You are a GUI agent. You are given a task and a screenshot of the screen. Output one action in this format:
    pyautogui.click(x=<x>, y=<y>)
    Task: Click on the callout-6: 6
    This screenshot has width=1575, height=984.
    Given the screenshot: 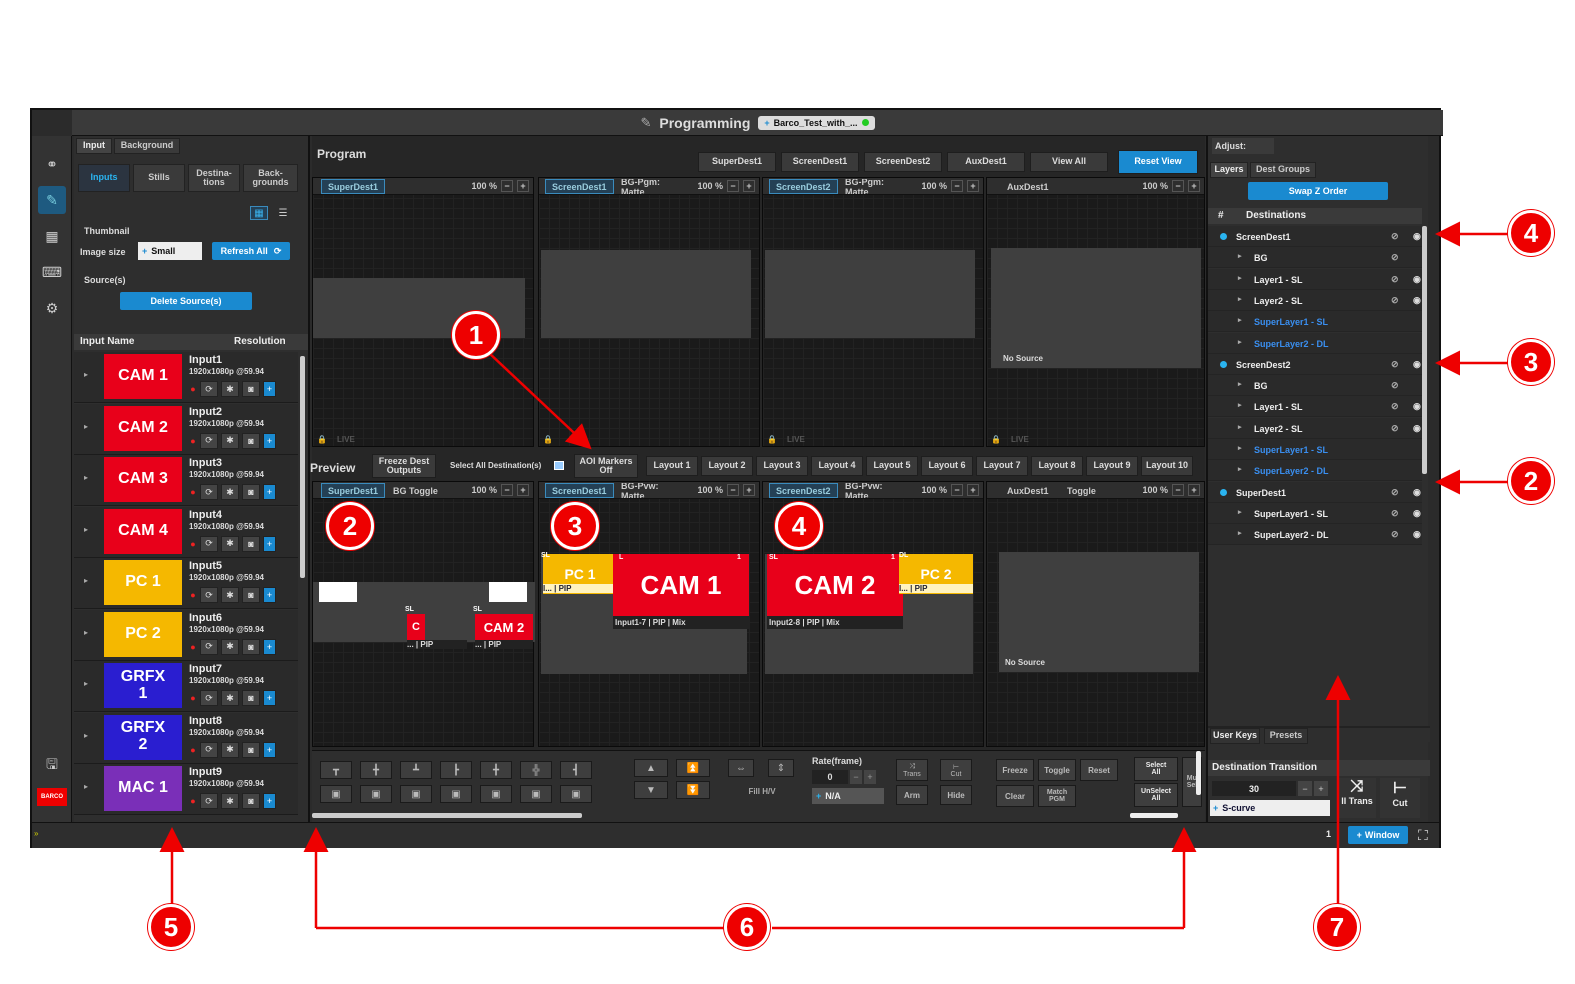 What is the action you would take?
    pyautogui.click(x=747, y=927)
    